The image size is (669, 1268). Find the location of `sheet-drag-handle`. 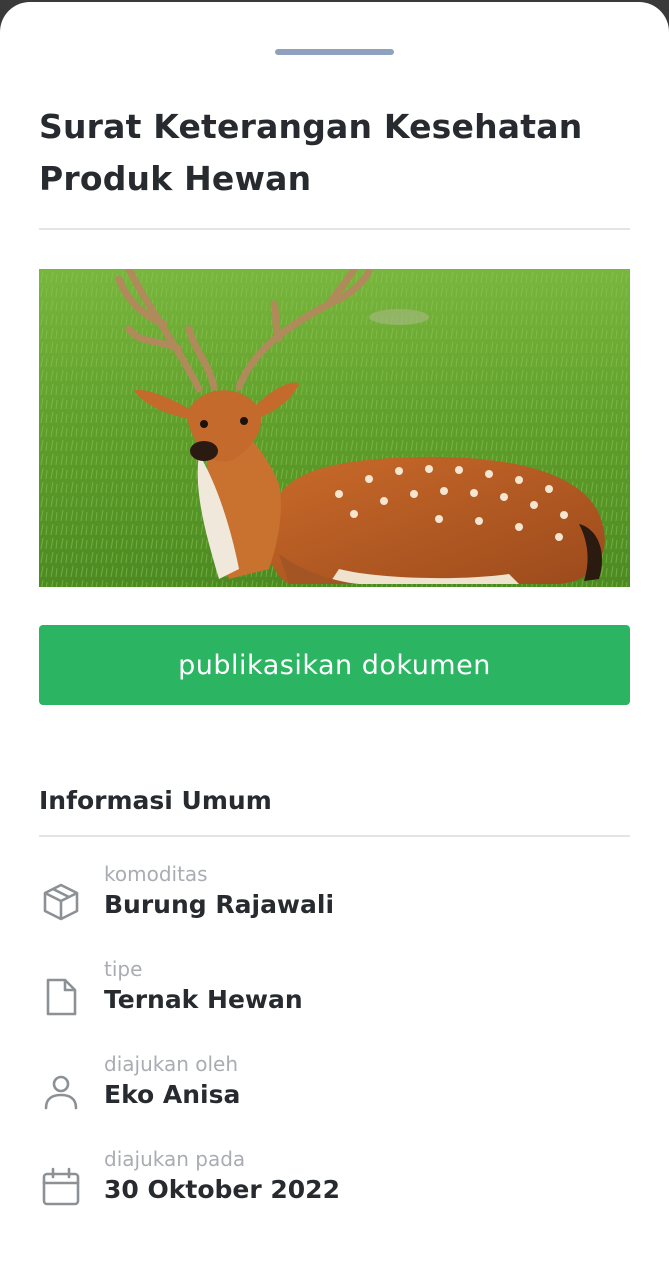

sheet-drag-handle is located at coordinates (334, 52).